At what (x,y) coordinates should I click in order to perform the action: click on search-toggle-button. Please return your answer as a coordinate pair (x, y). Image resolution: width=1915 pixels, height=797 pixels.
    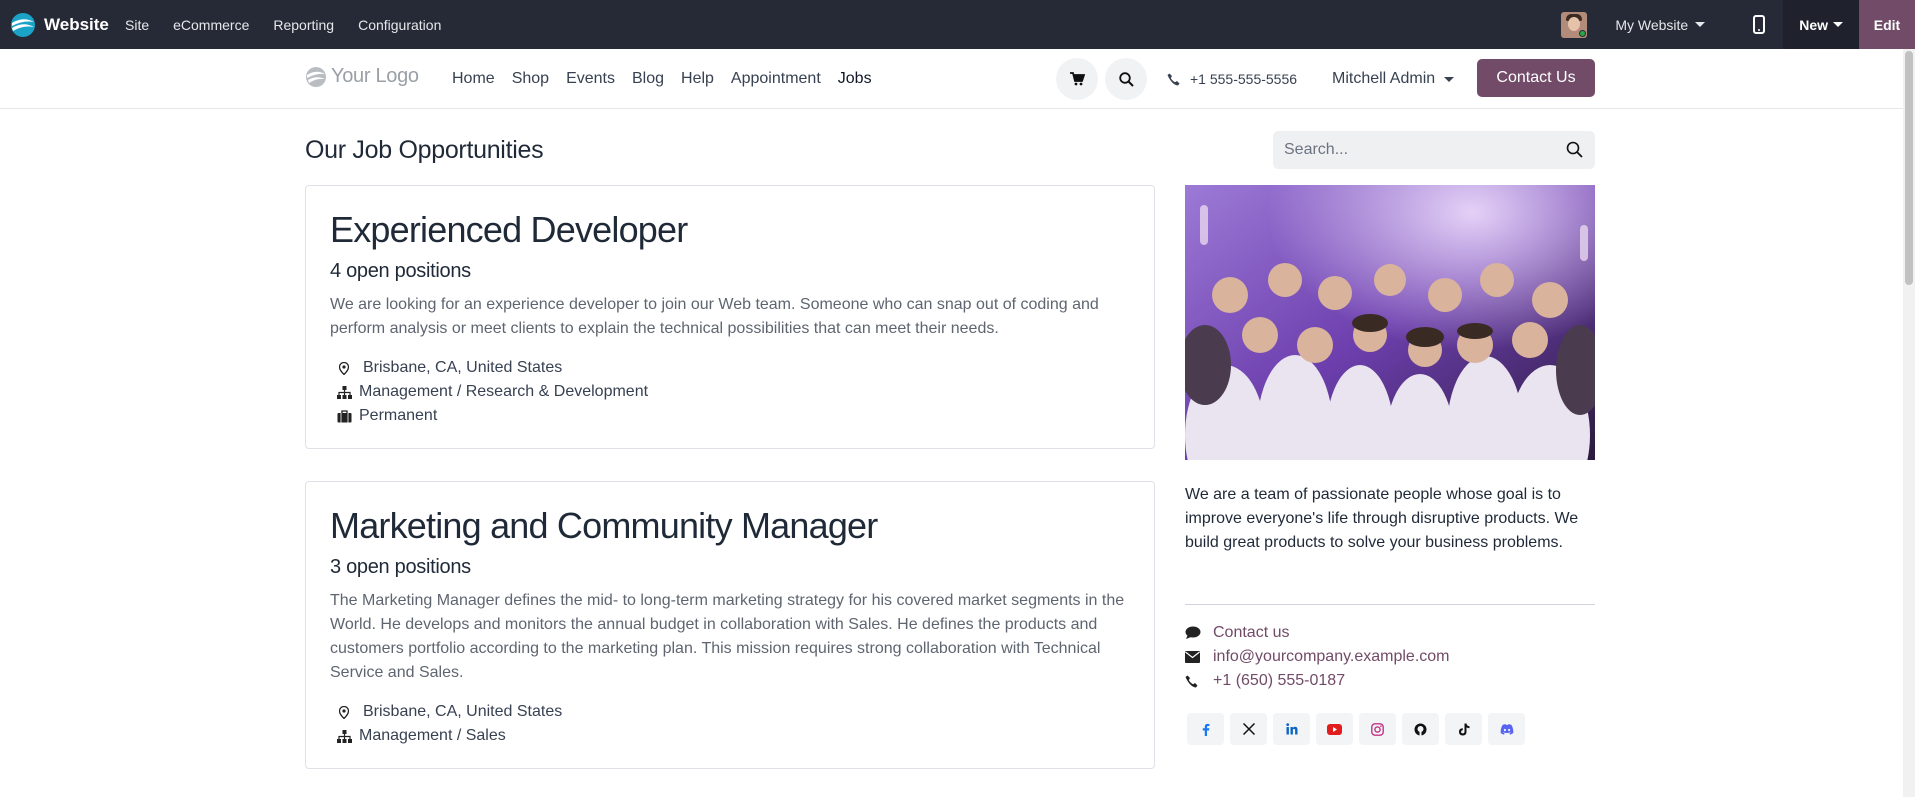
    Looking at the image, I should click on (1126, 79).